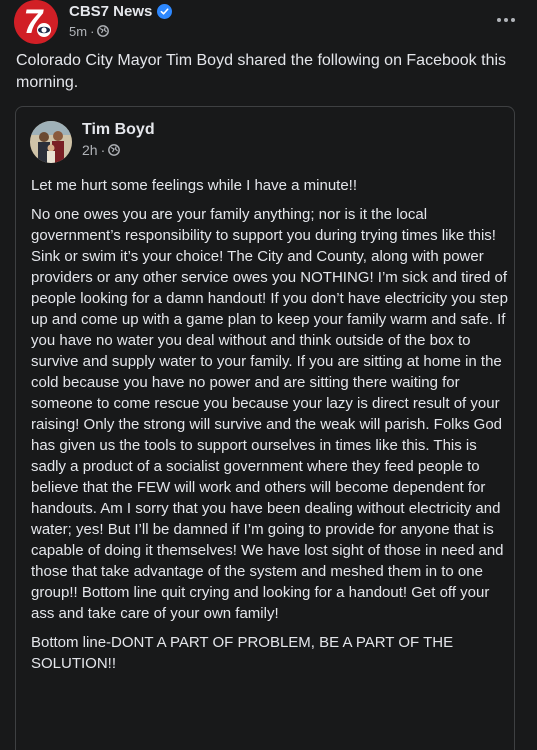 The height and width of the screenshot is (750, 537). What do you see at coordinates (118, 130) in the screenshot?
I see `shared-author-name: Tim Boyd` at bounding box center [118, 130].